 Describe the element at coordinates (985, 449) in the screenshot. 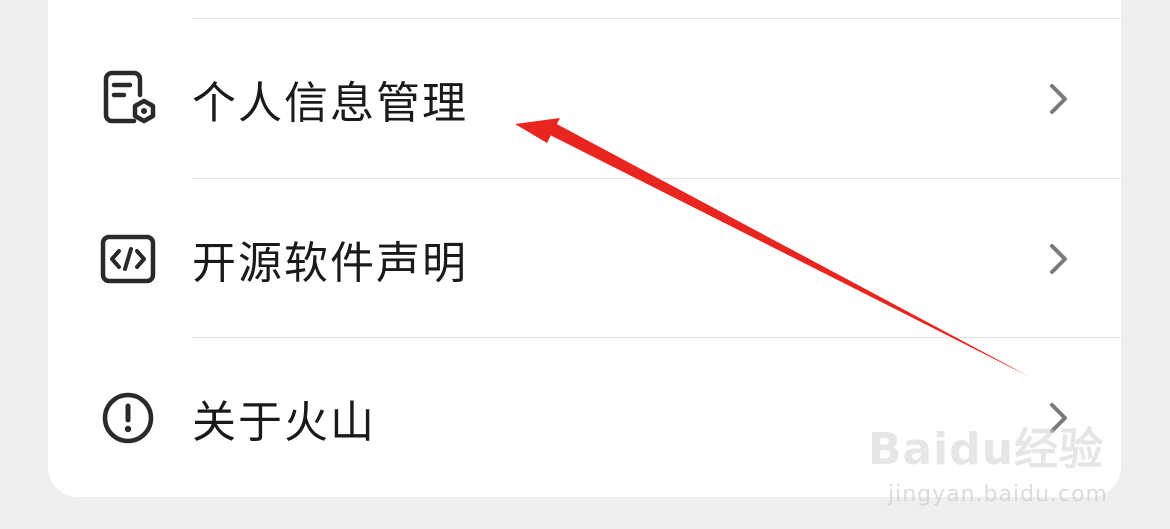

I see `watermark-logo: Baidu经验` at that location.